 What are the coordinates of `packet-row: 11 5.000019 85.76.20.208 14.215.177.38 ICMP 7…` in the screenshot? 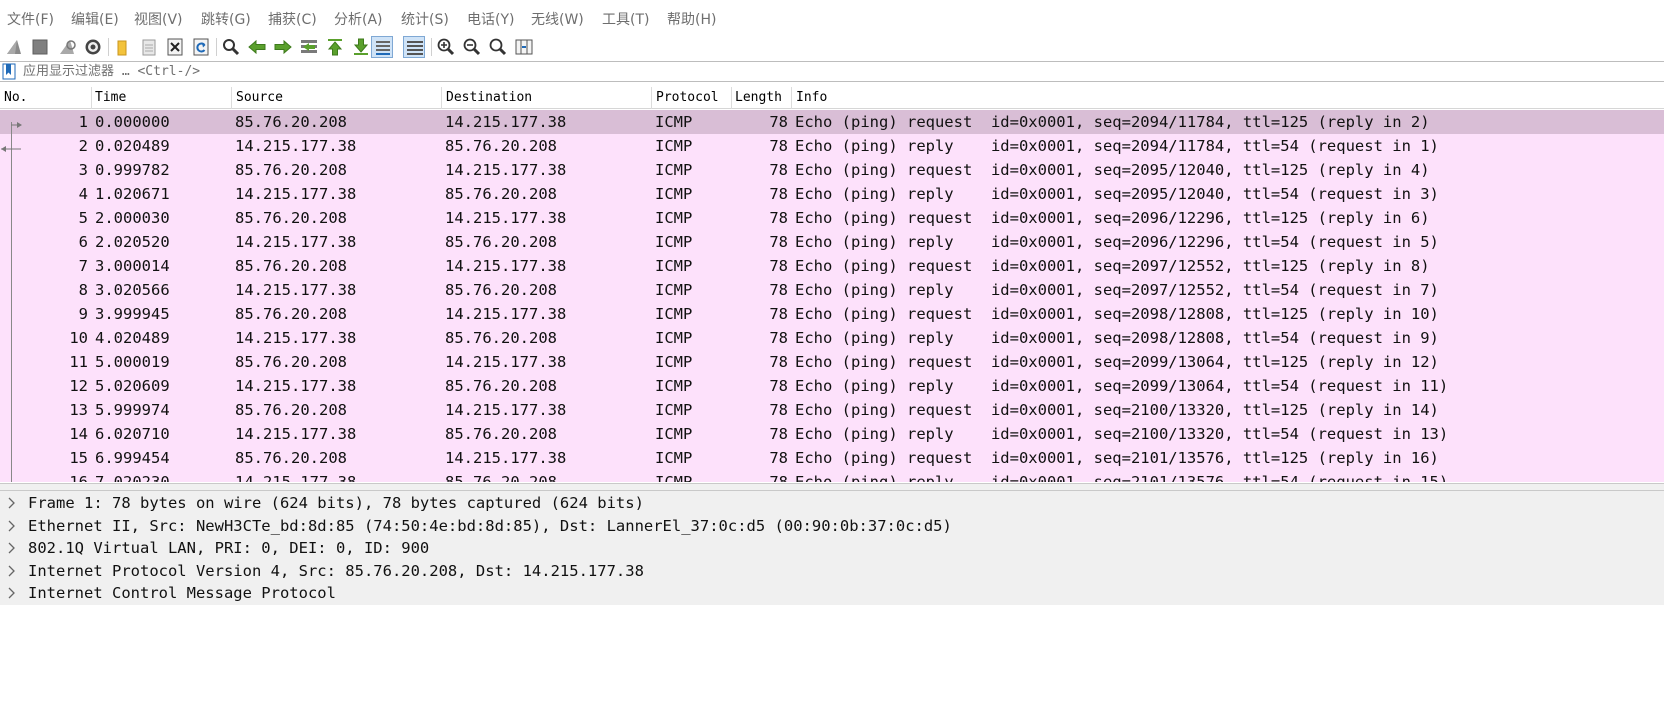 It's located at (832, 362).